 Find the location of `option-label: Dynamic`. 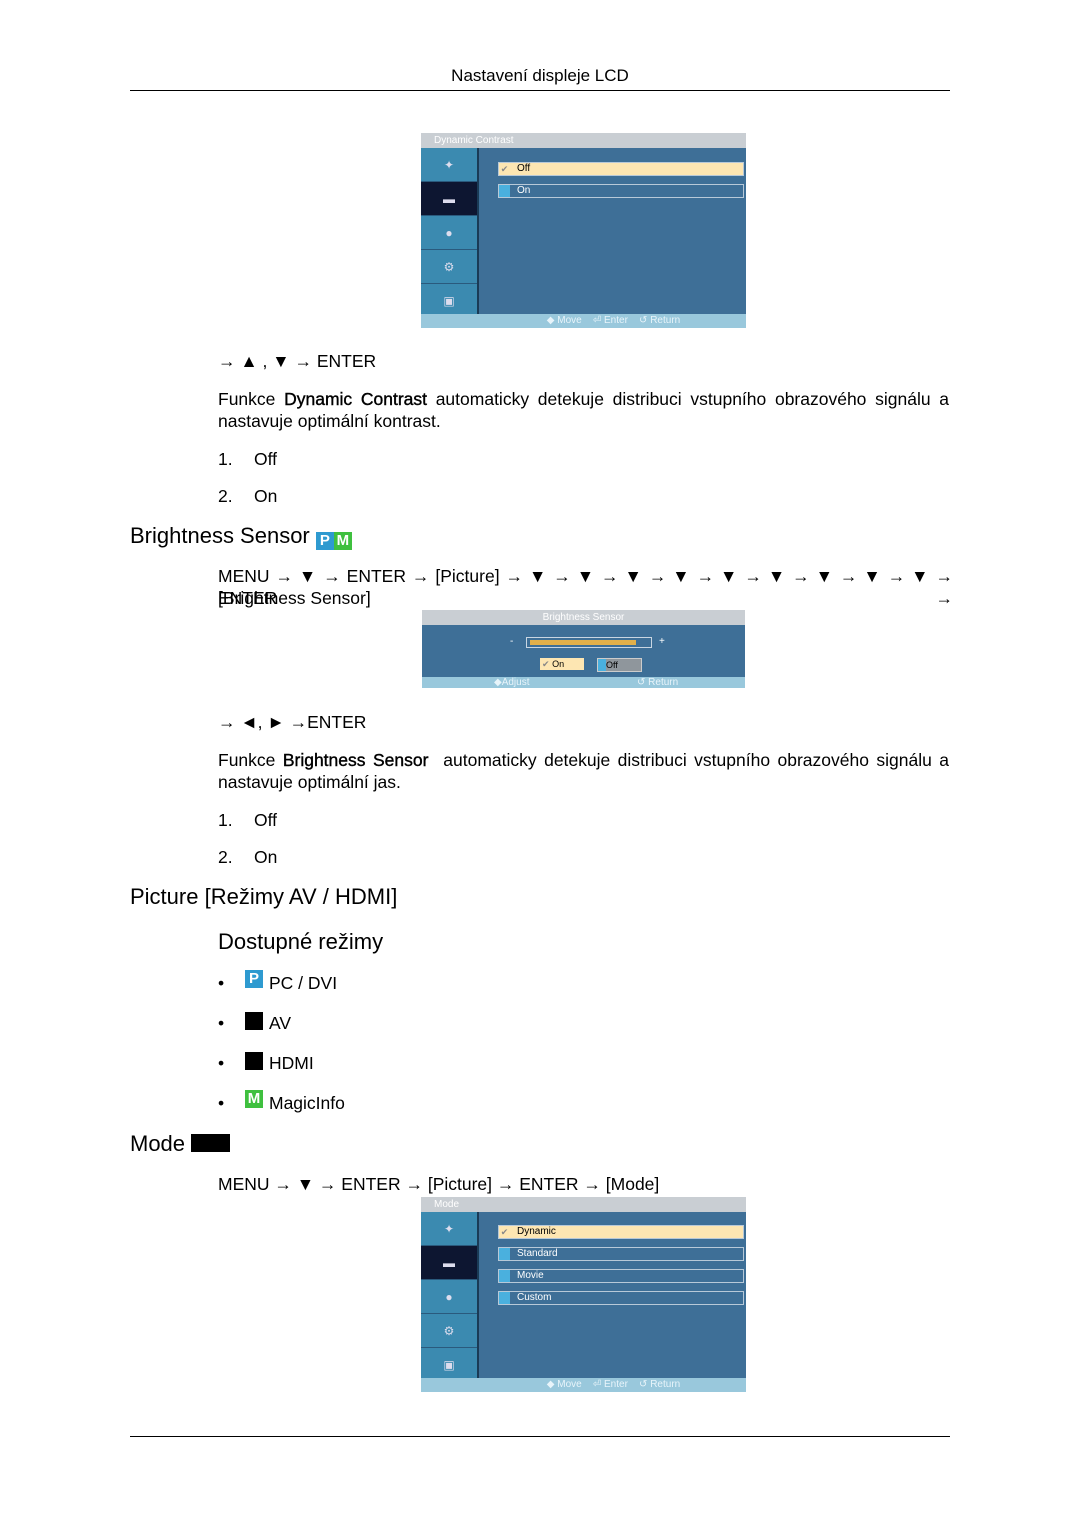

option-label: Dynamic is located at coordinates (536, 1231).